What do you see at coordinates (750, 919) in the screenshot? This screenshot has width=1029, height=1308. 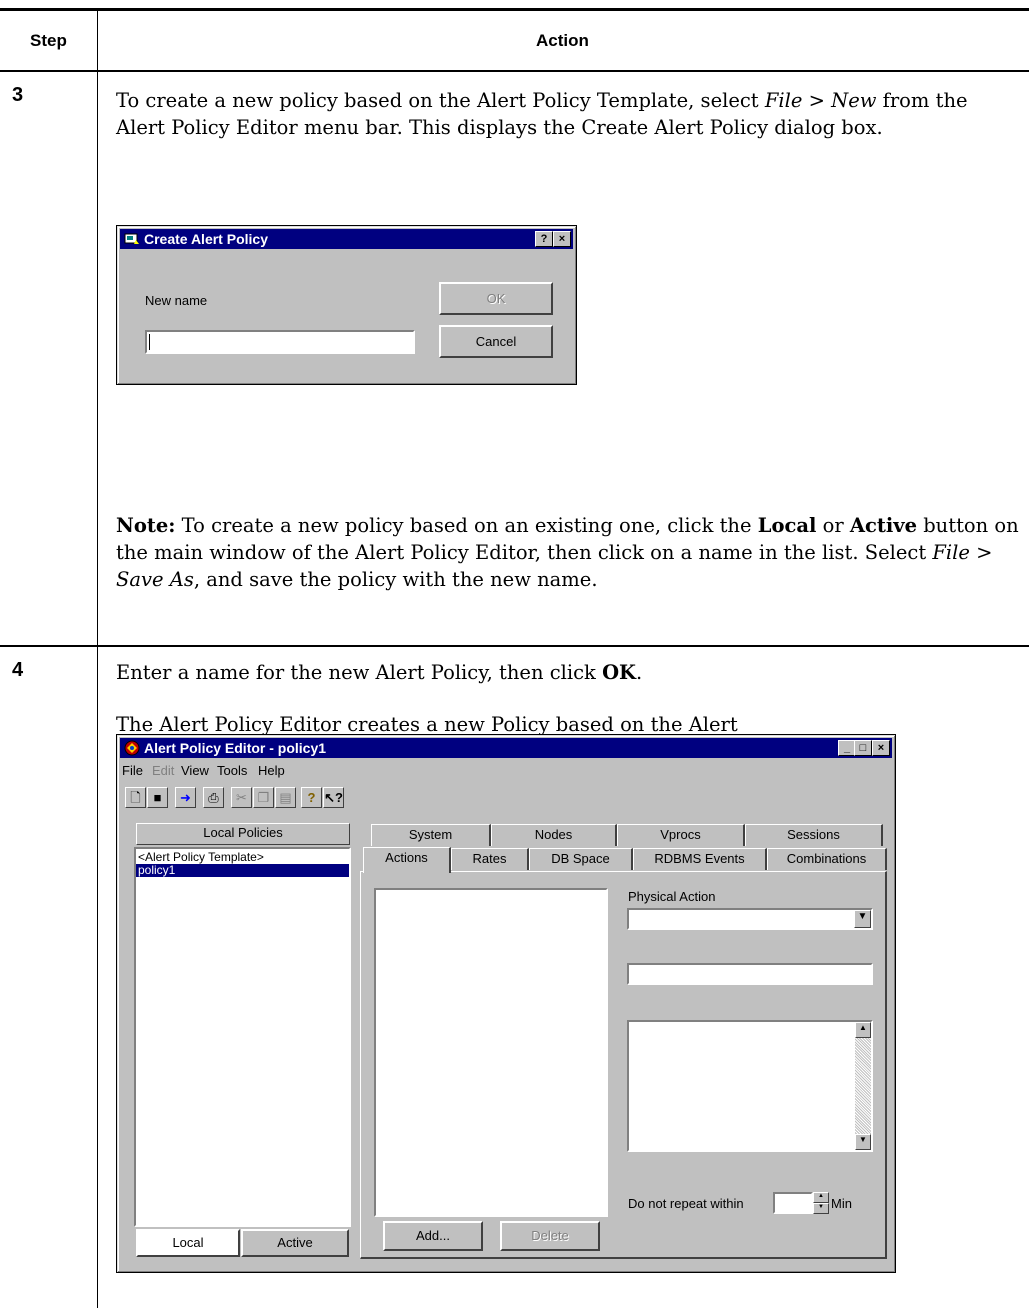 I see `physical-action-select: ▼` at bounding box center [750, 919].